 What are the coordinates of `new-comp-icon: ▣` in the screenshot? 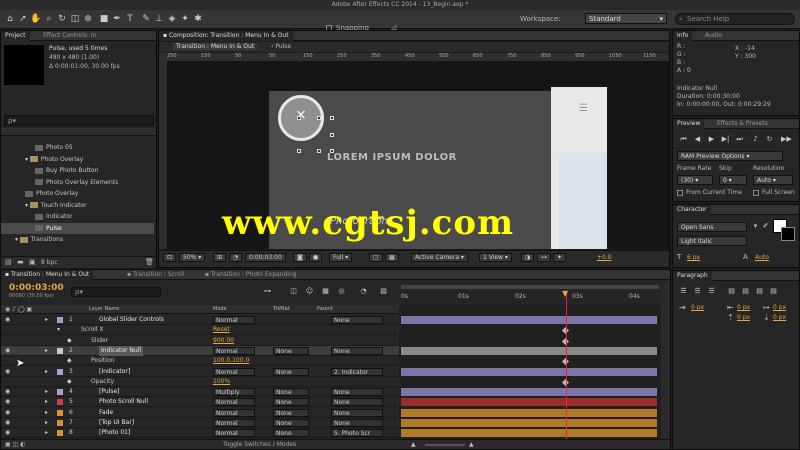 It's located at (32, 262).